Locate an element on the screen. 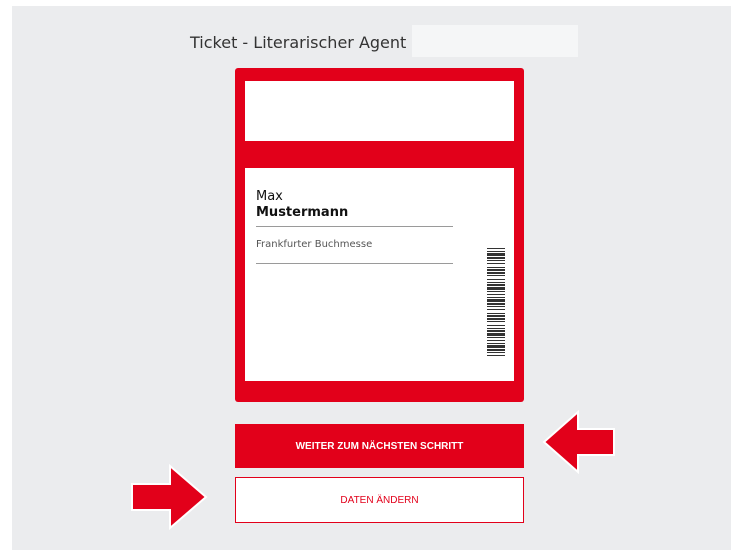  title-row: Ticket - Literarischer Agent is located at coordinates (298, 42).